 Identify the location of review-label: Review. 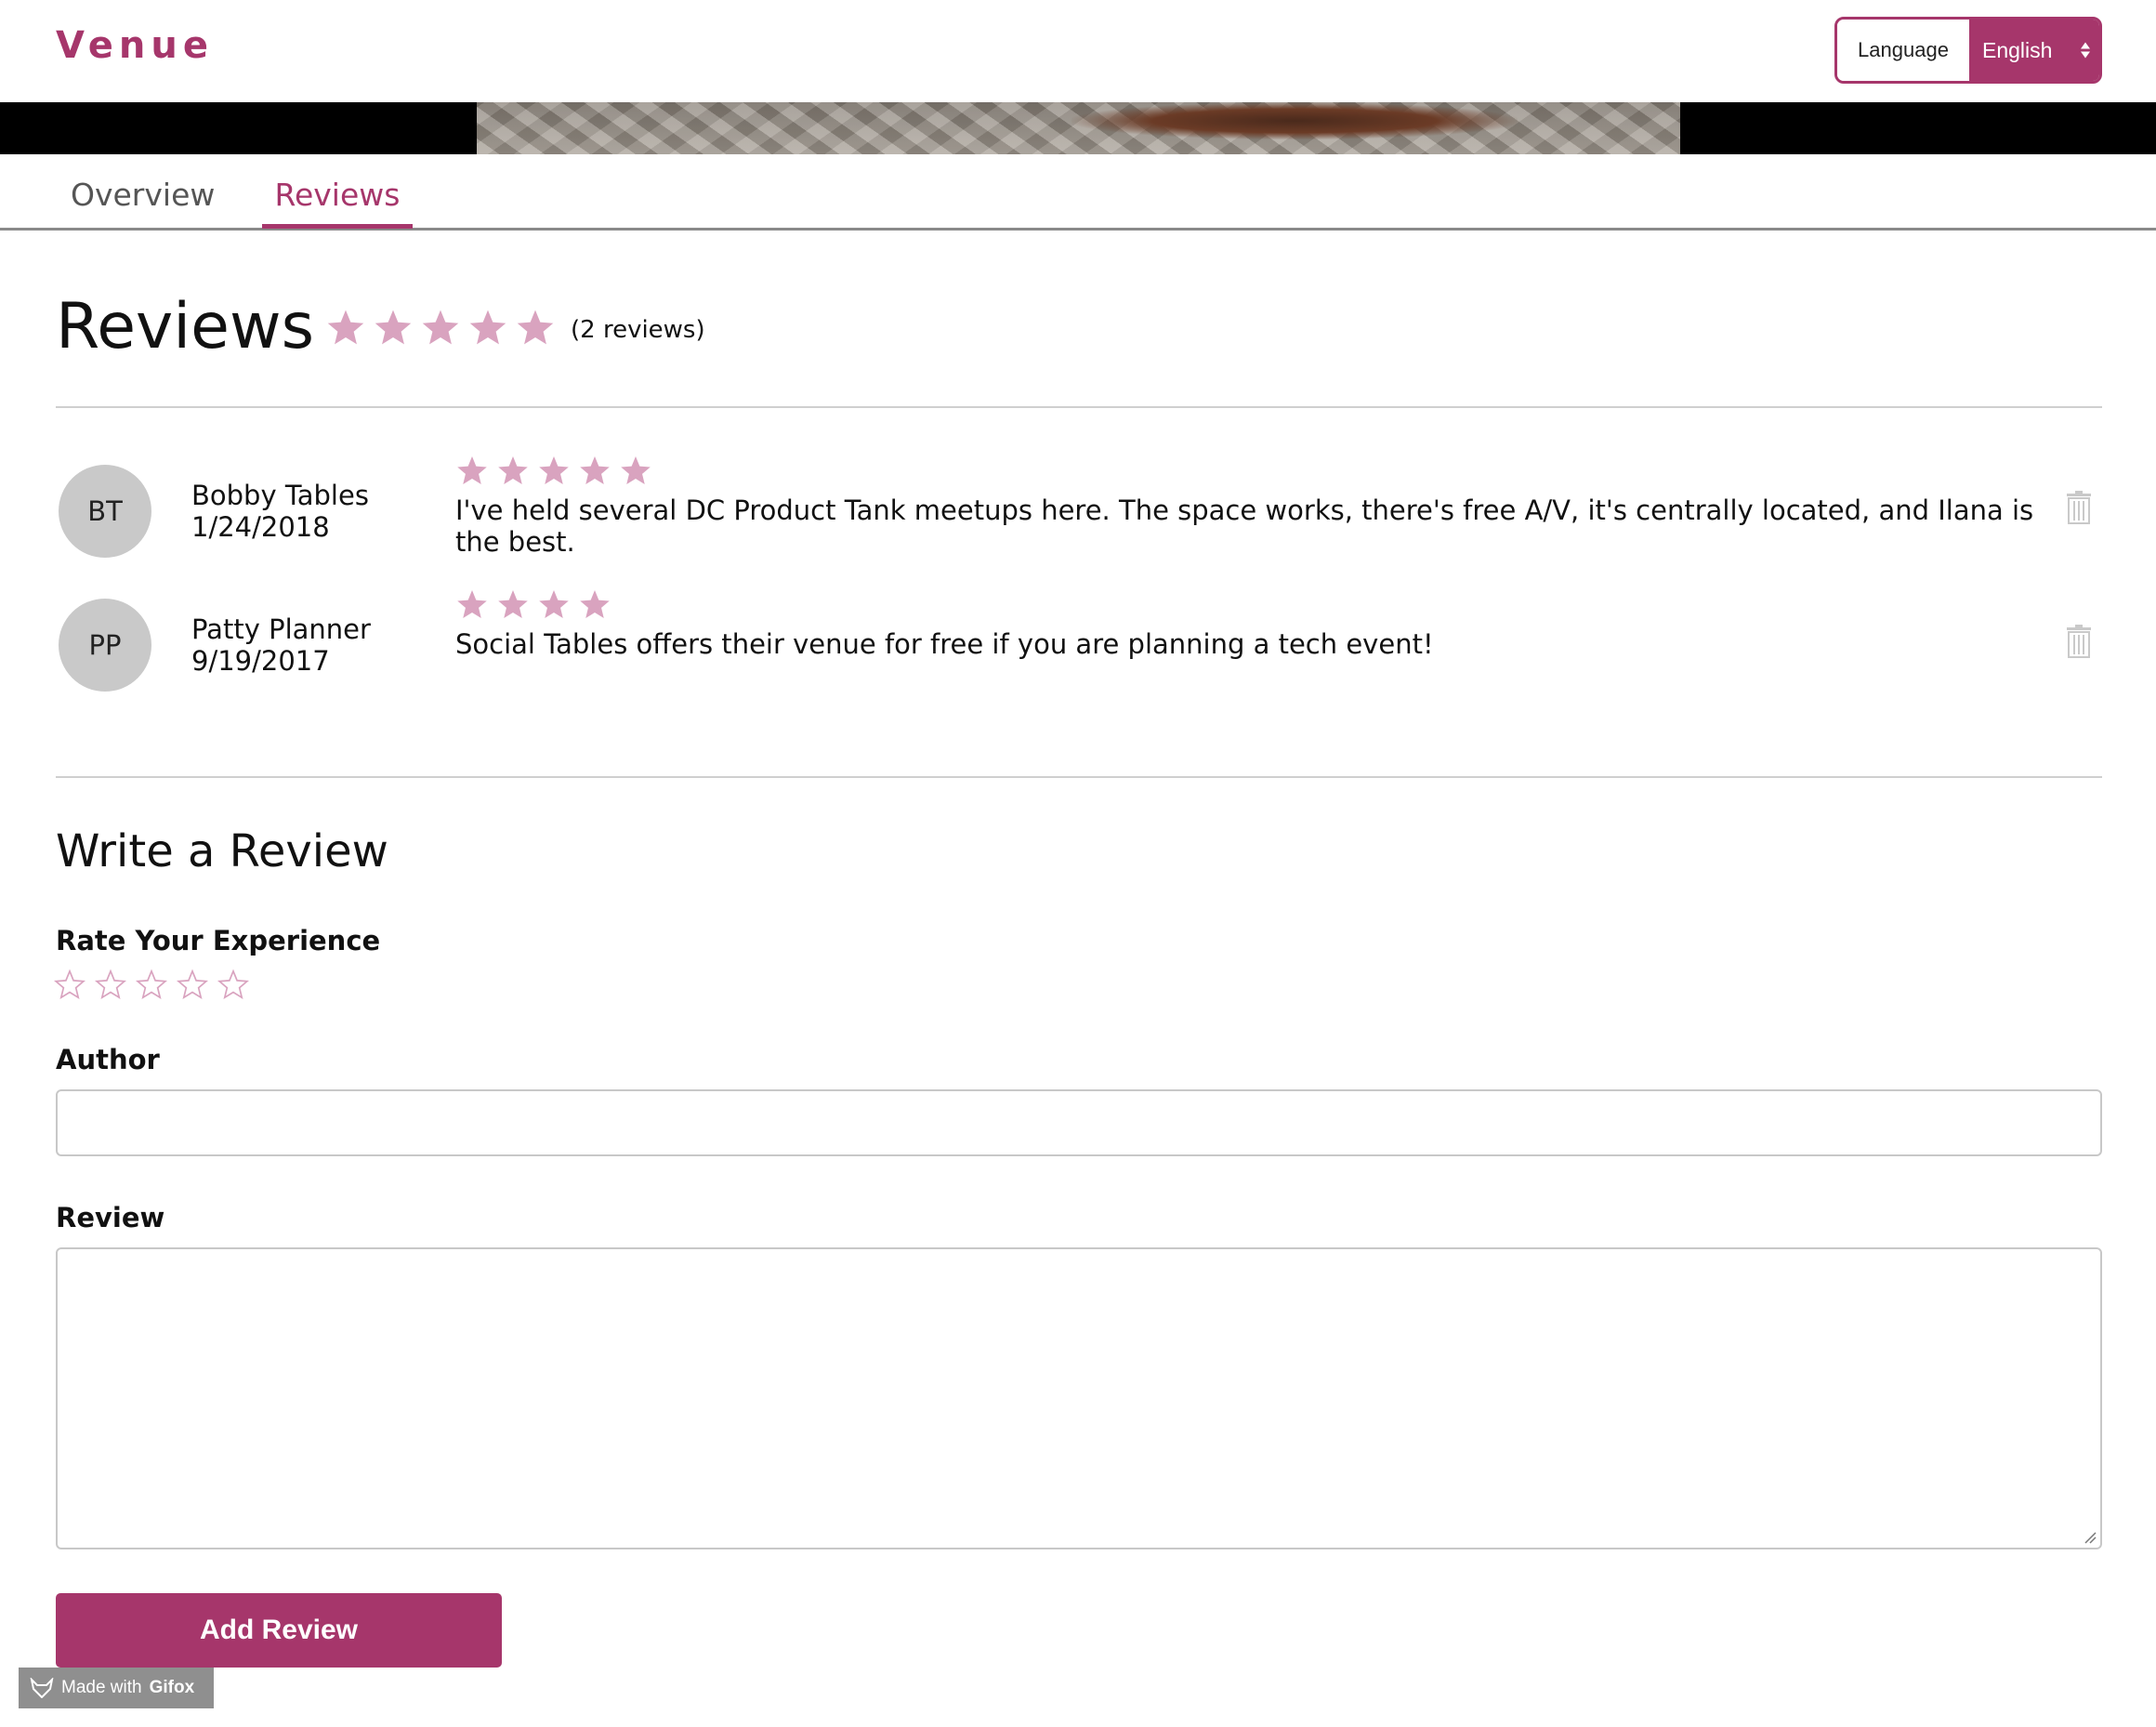
(111, 1217).